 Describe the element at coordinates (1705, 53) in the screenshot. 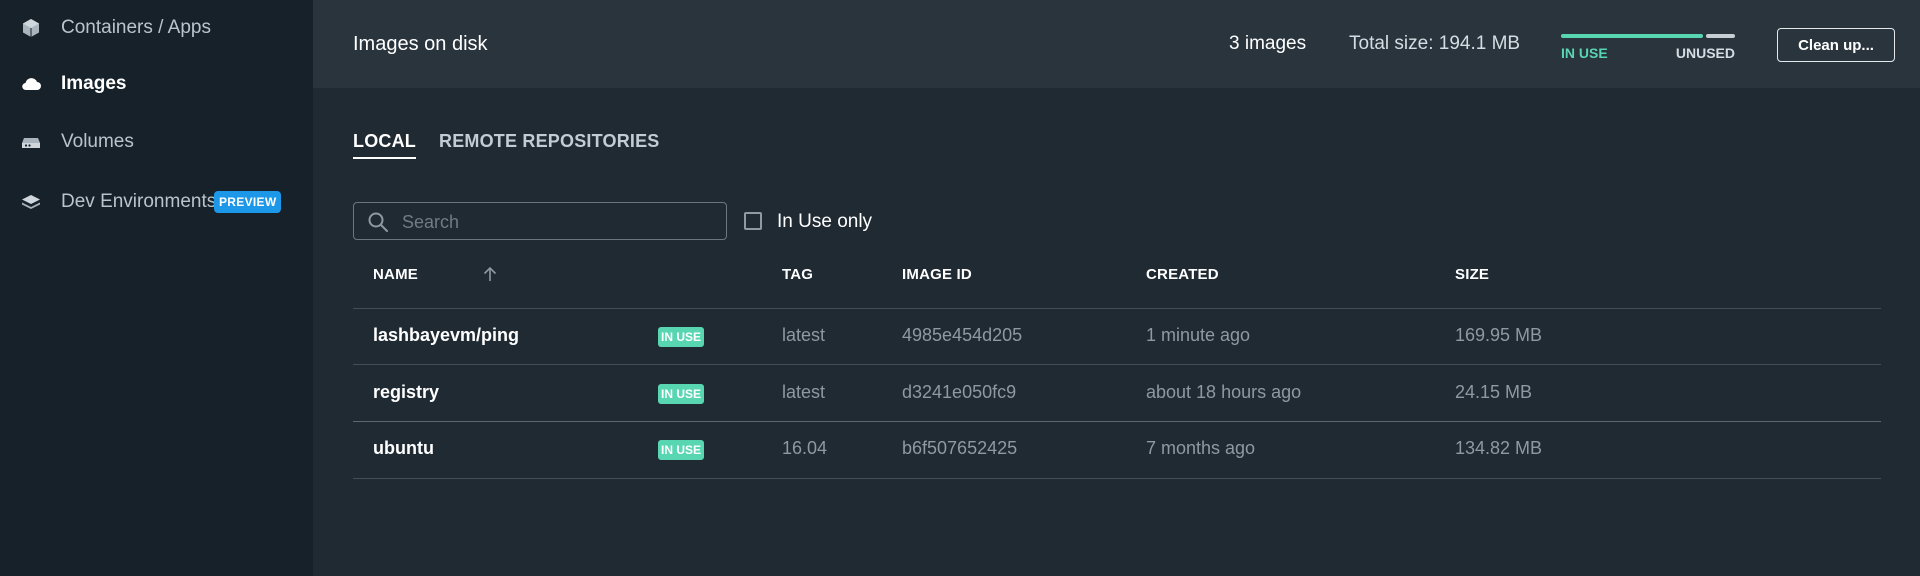

I see `unused-label: UNUSED` at that location.